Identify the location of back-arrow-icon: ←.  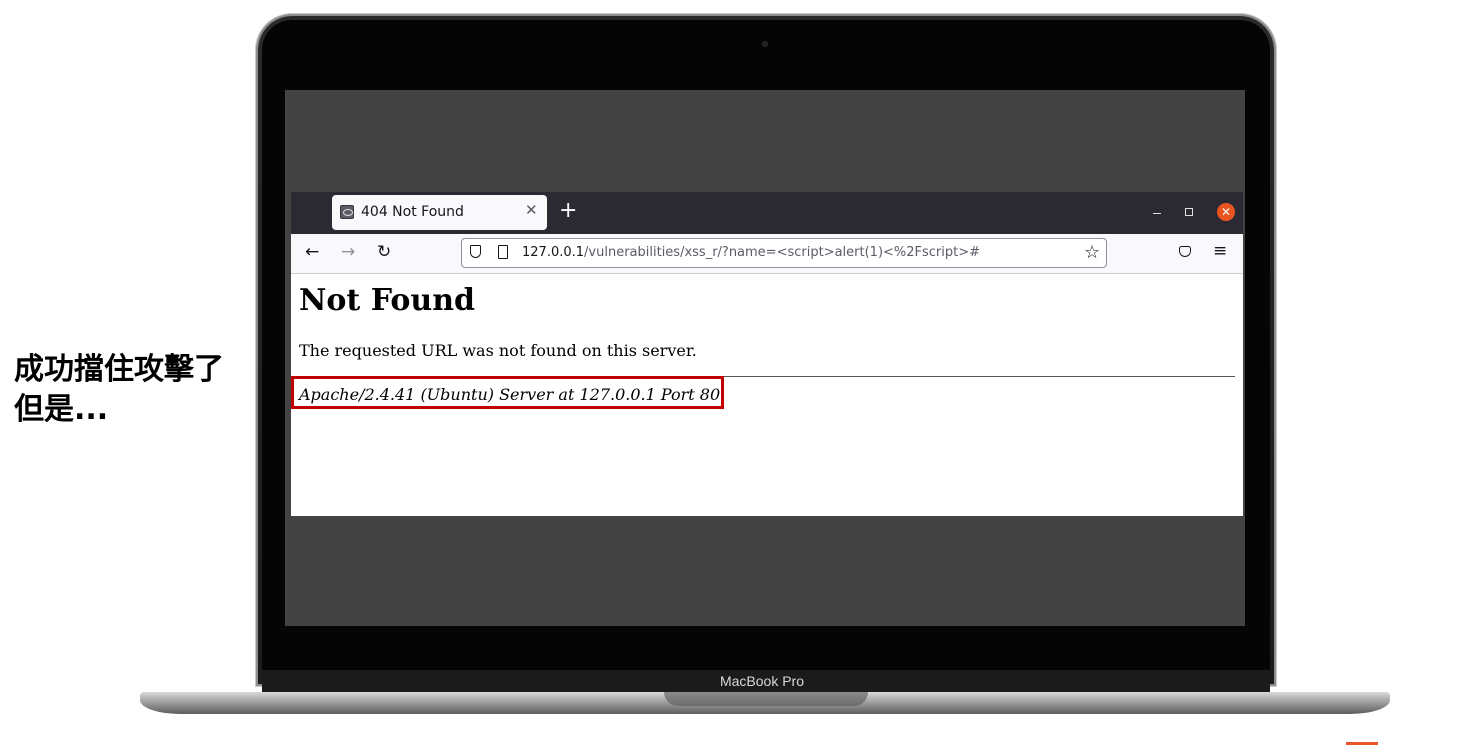
(312, 252).